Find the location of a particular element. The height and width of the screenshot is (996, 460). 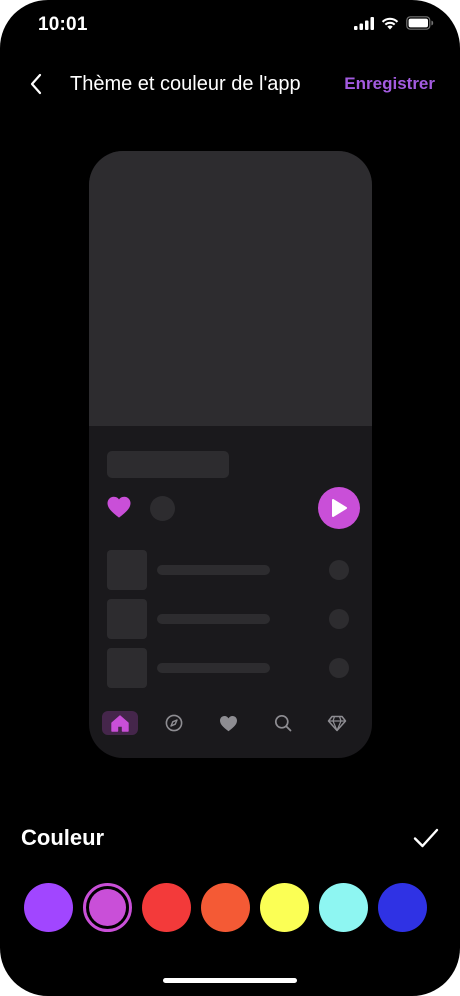

back-button is located at coordinates (36, 84).